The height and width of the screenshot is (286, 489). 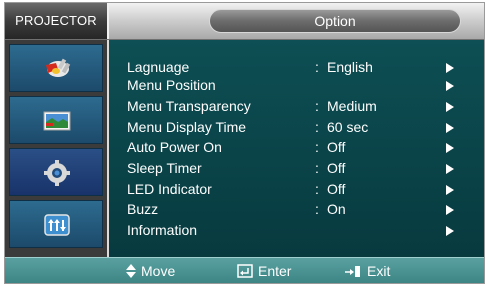 I want to click on picture-icon, so click(x=57, y=121).